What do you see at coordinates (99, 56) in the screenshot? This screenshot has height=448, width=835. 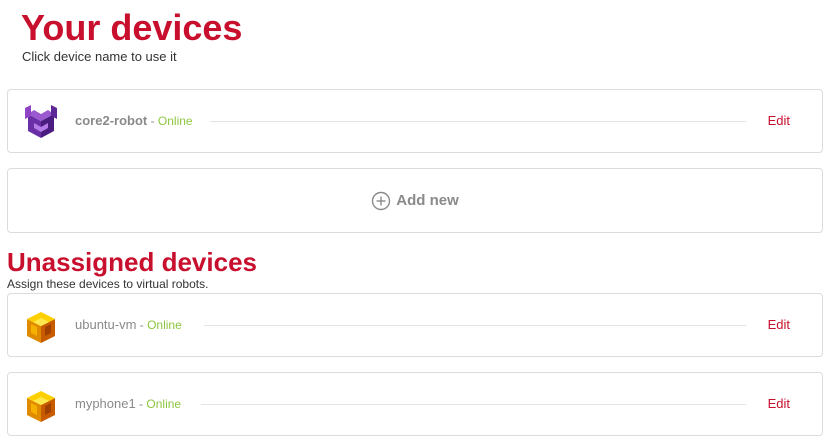 I see `page-subtitle: Click device name to use it` at bounding box center [99, 56].